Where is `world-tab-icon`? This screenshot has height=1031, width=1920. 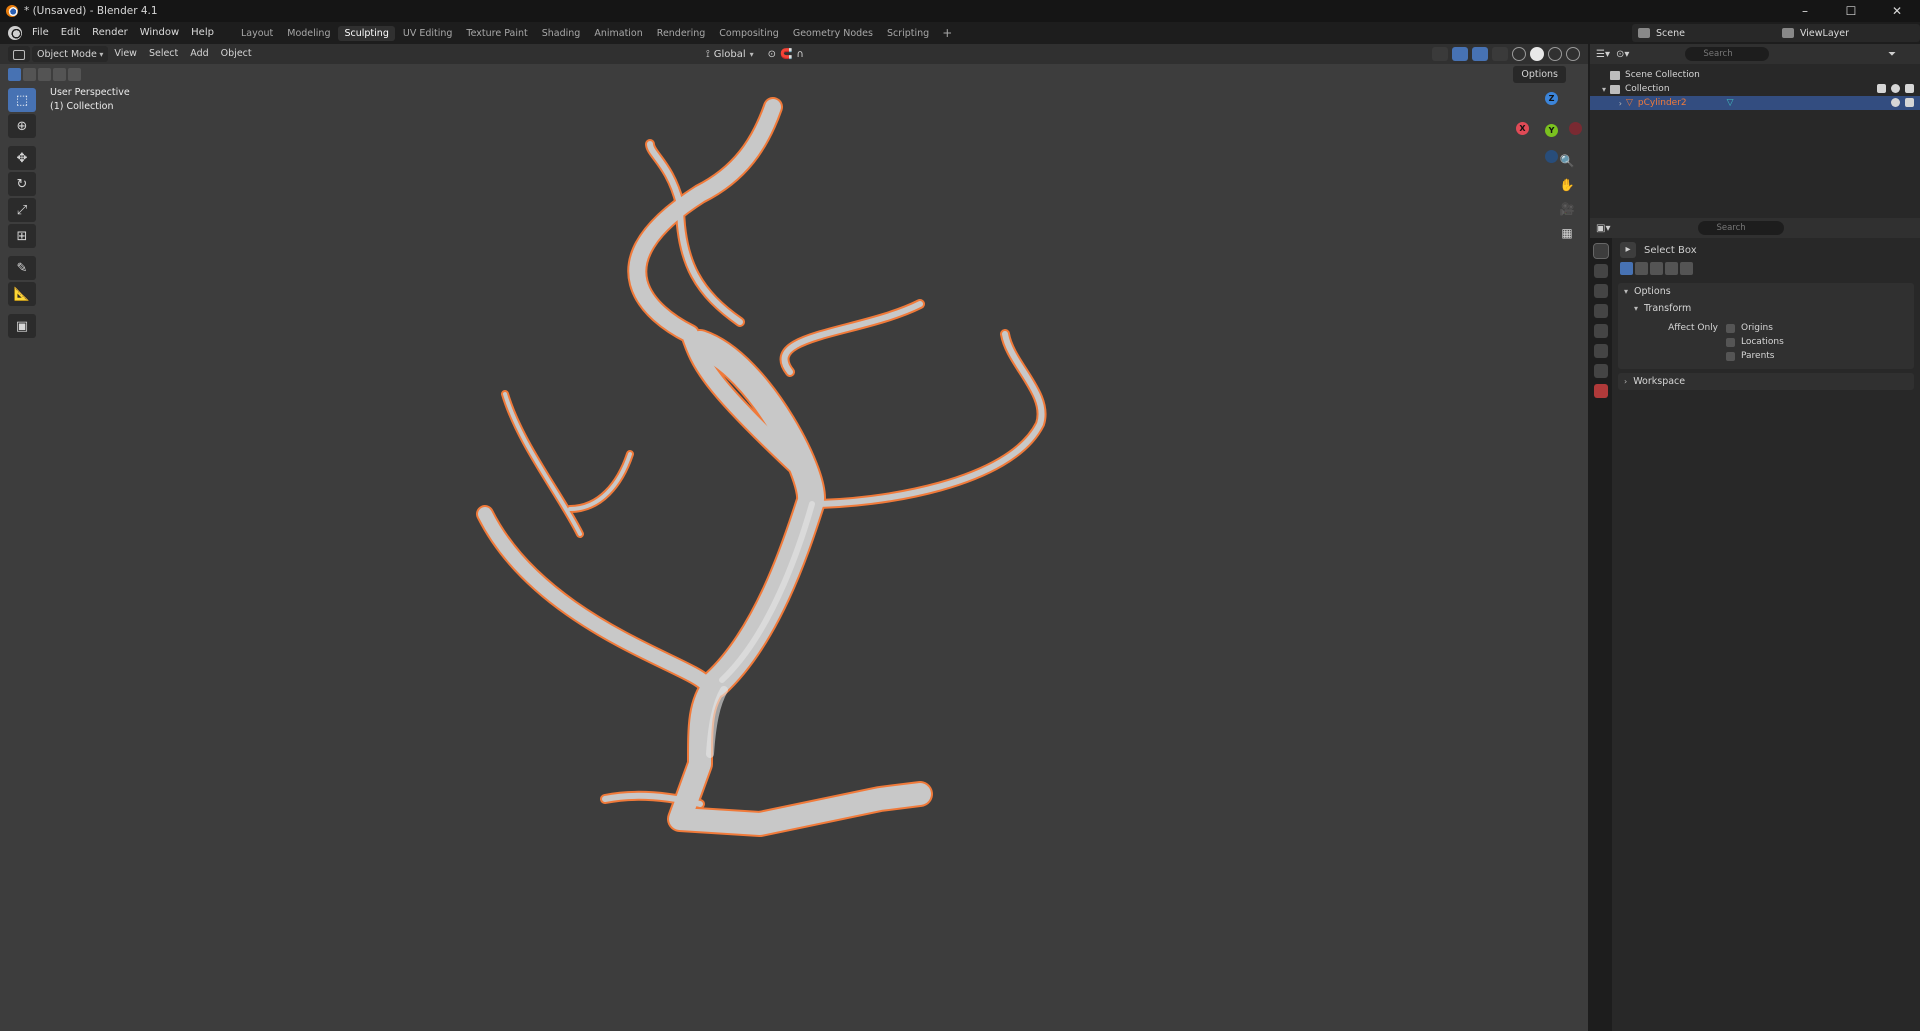 world-tab-icon is located at coordinates (1601, 351).